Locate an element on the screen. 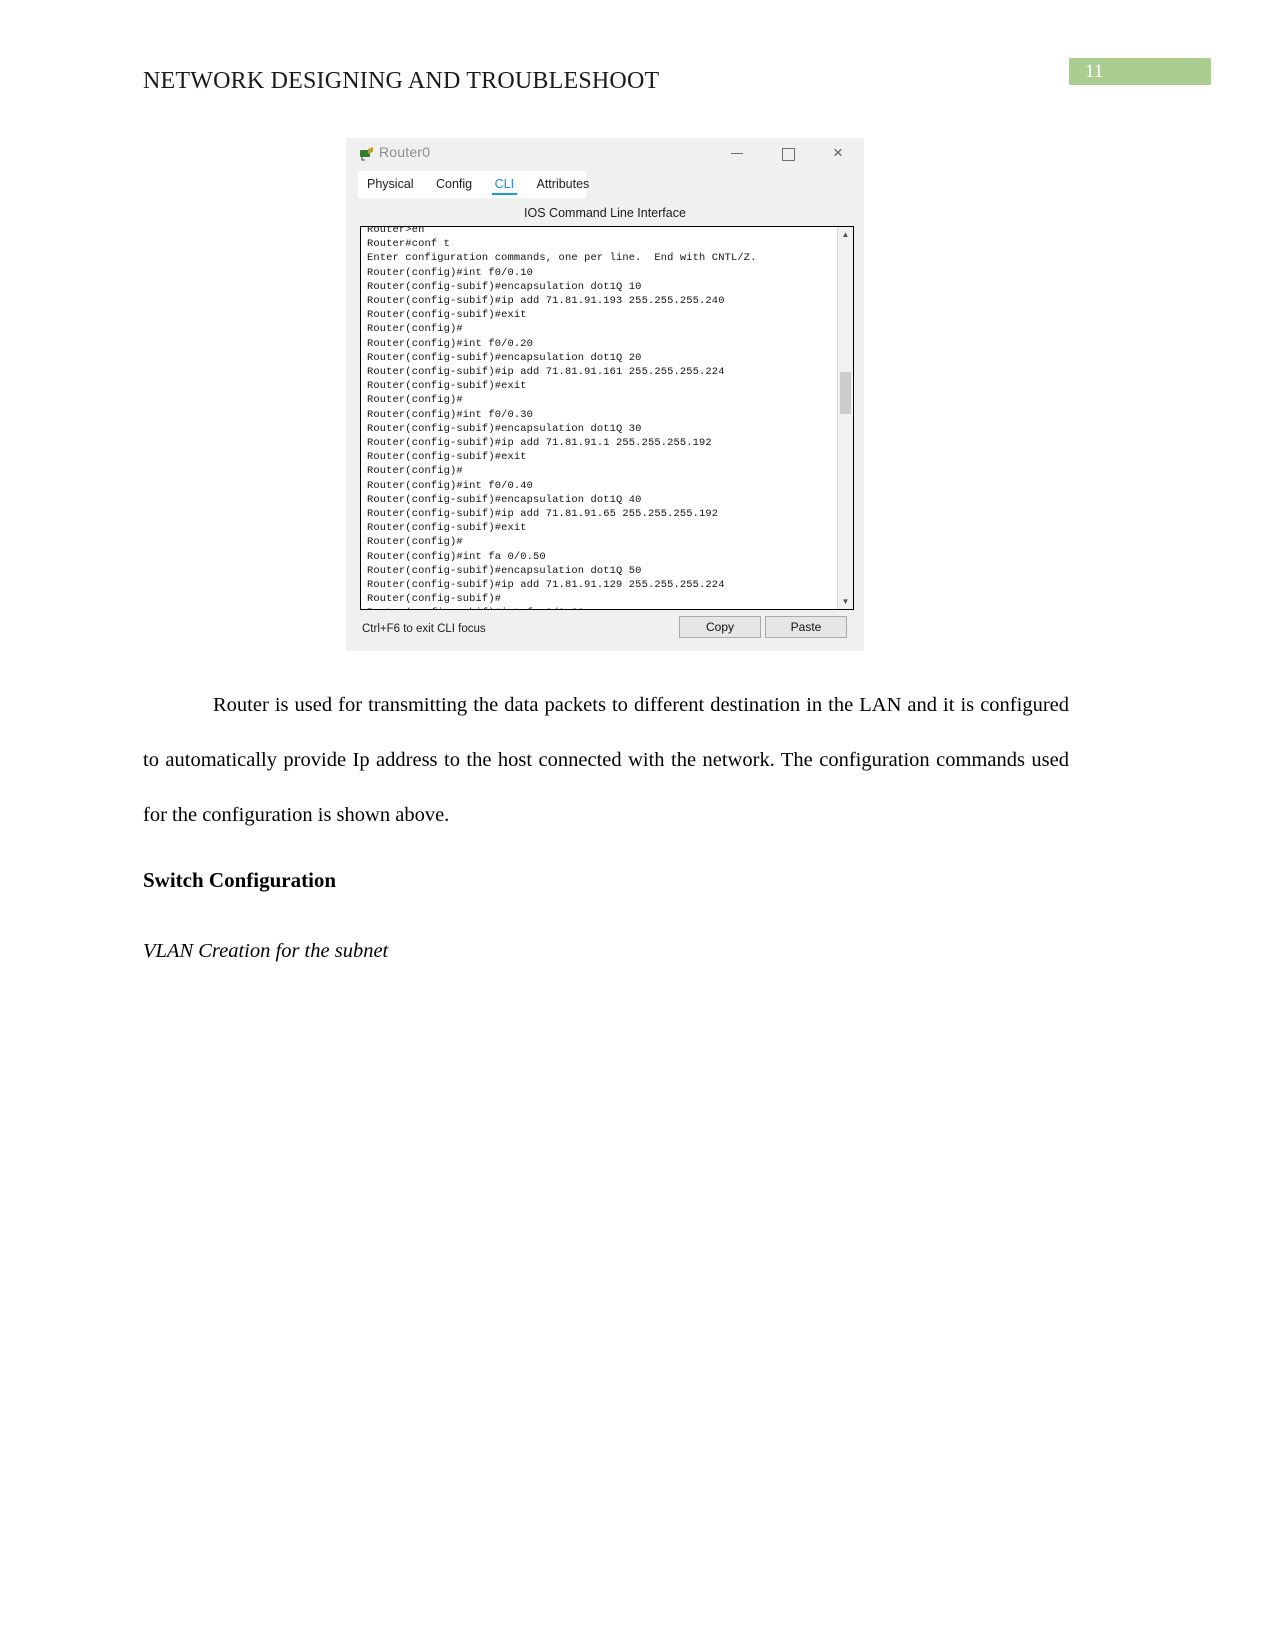 Image resolution: width=1275 pixels, height=1651 pixels. cli-footer: Ctrl+F6 to exit CLI focus Copy Paste is located at coordinates (605, 630).